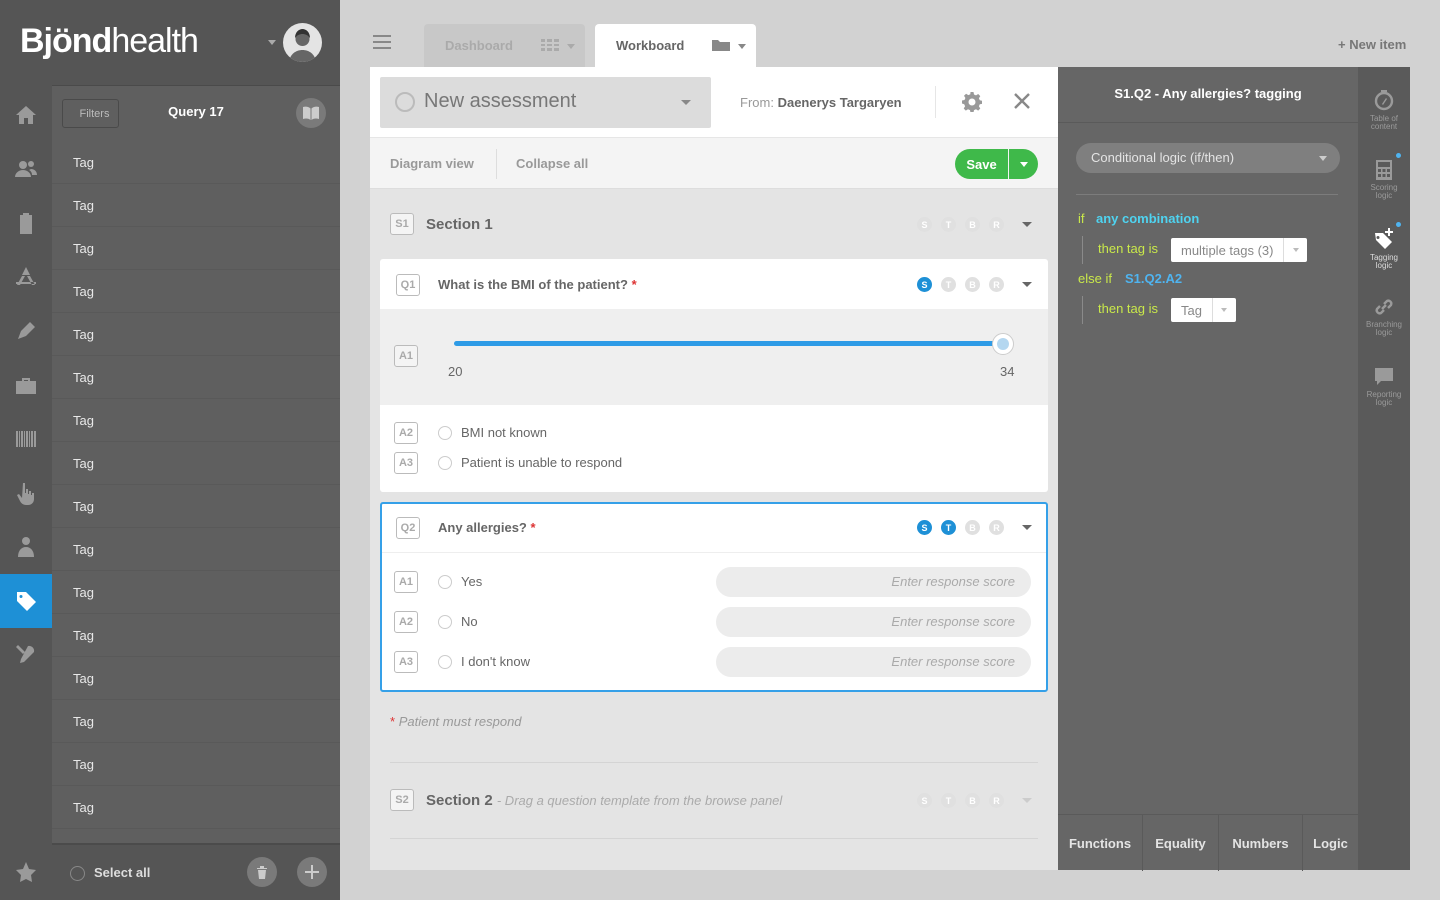  Describe the element at coordinates (471, 581) in the screenshot. I see `answer-label: Yes` at that location.